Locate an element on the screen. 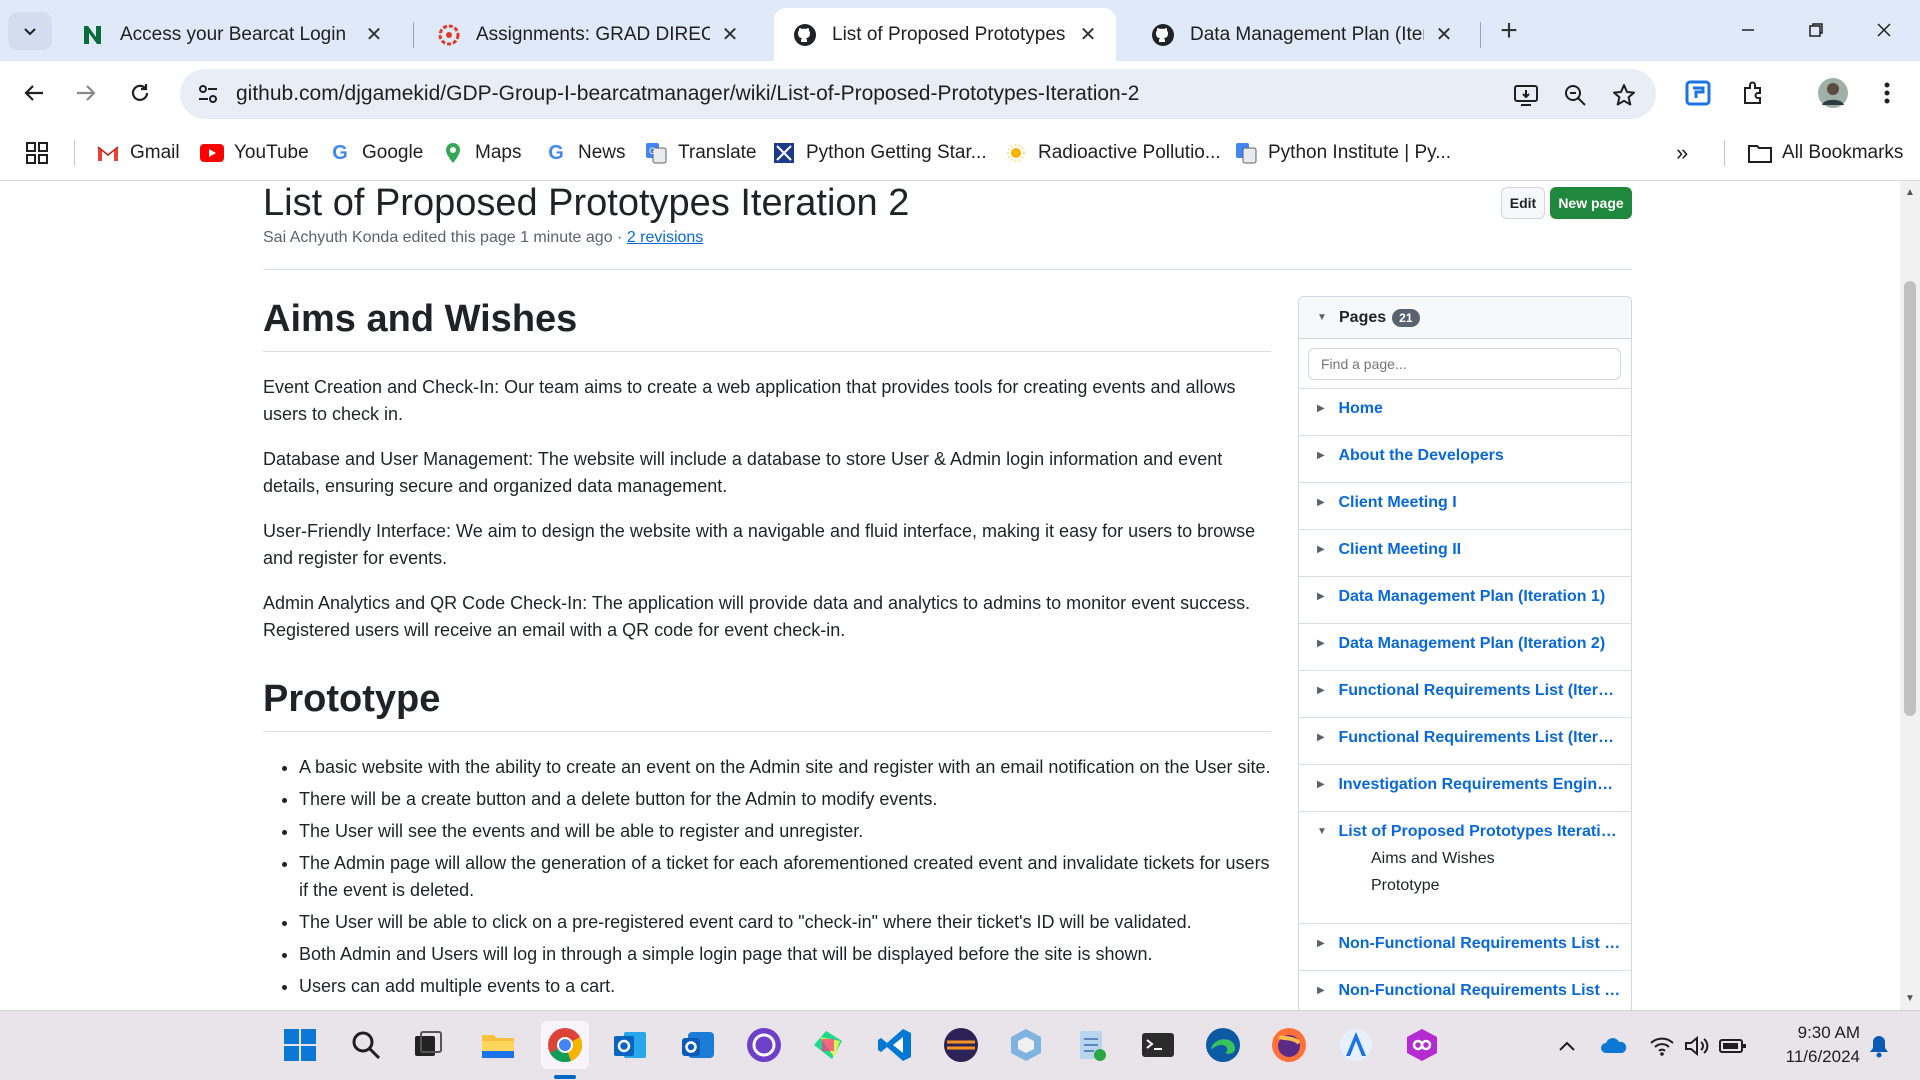 Image resolution: width=1920 pixels, height=1080 pixels. extensions-puzzle-icon is located at coordinates (1753, 93).